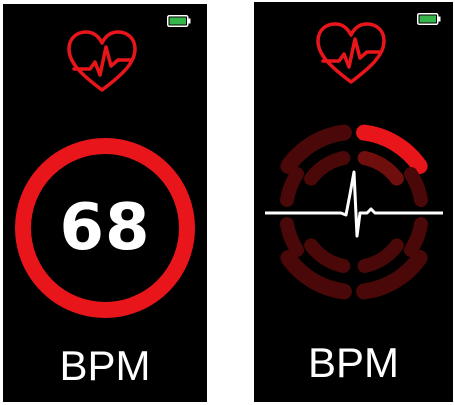 The width and height of the screenshot is (455, 405). Describe the element at coordinates (105, 228) in the screenshot. I see `heart-rate-value: 68` at that location.